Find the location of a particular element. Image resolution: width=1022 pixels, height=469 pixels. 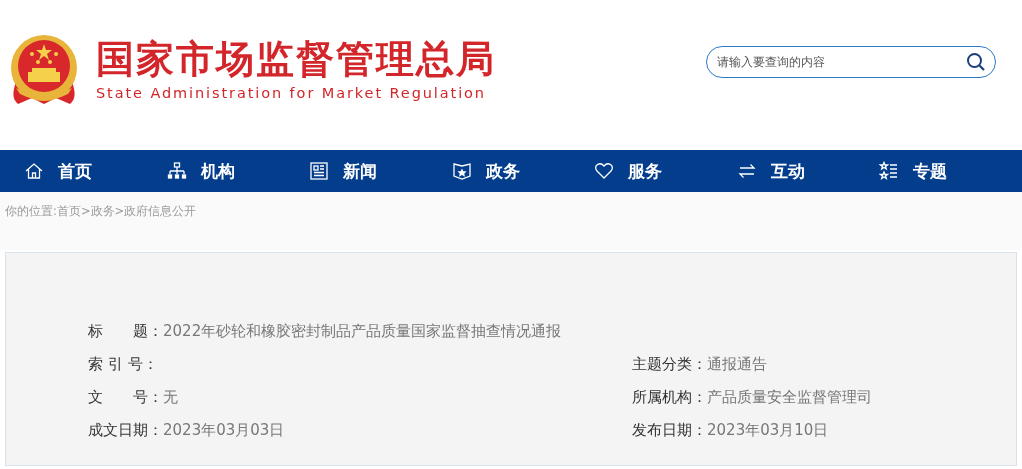

field-label: 文 号： is located at coordinates (125, 397).